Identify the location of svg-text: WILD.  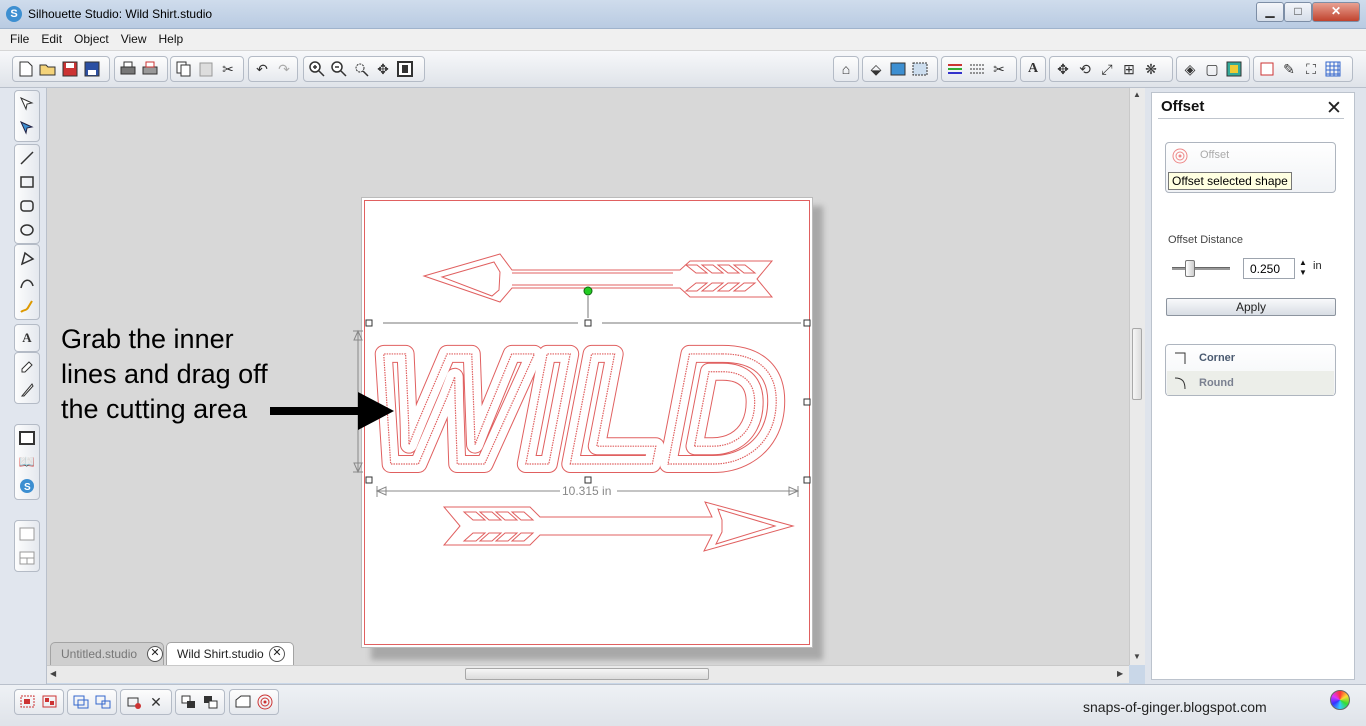
(576, 408).